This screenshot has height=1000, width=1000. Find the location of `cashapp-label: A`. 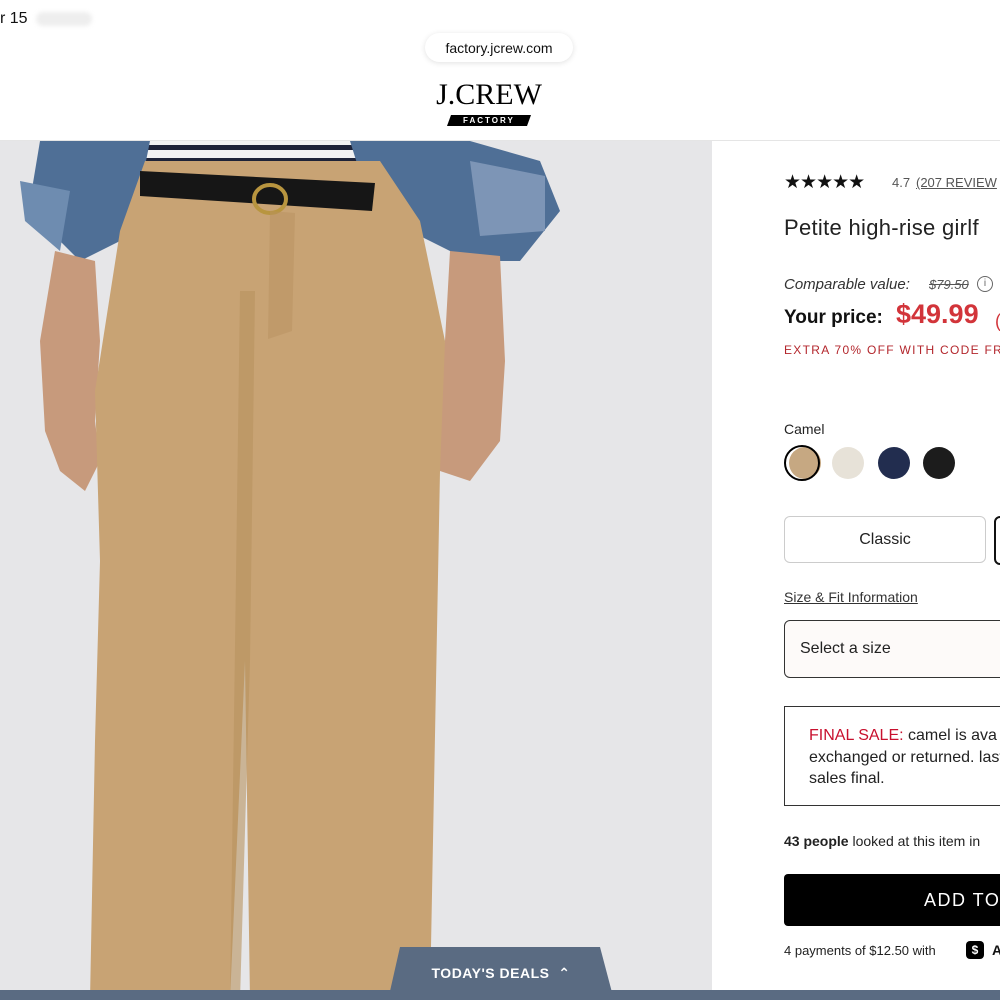

cashapp-label: A is located at coordinates (996, 950).